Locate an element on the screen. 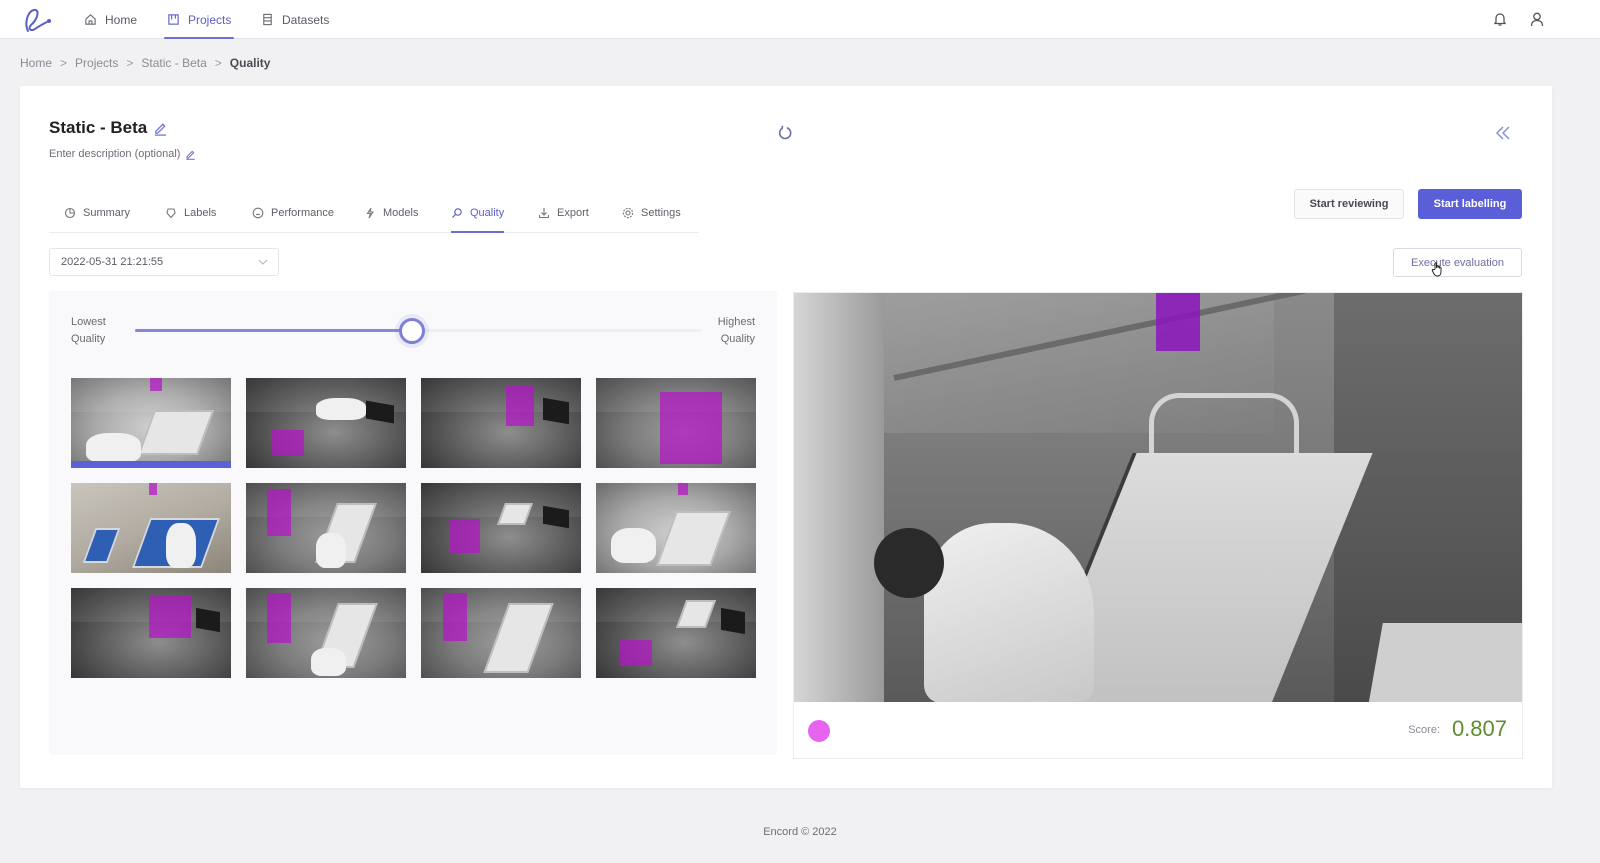 The image size is (1600, 863). scene-left-wall is located at coordinates (839, 497).